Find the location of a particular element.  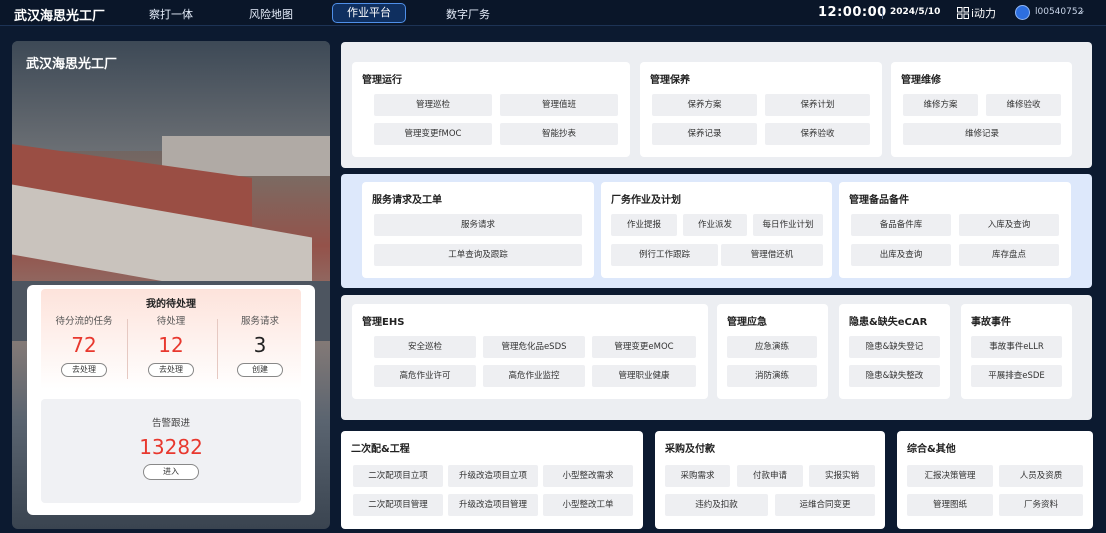

menu-button: 工单查询及跟踪 is located at coordinates (478, 255).